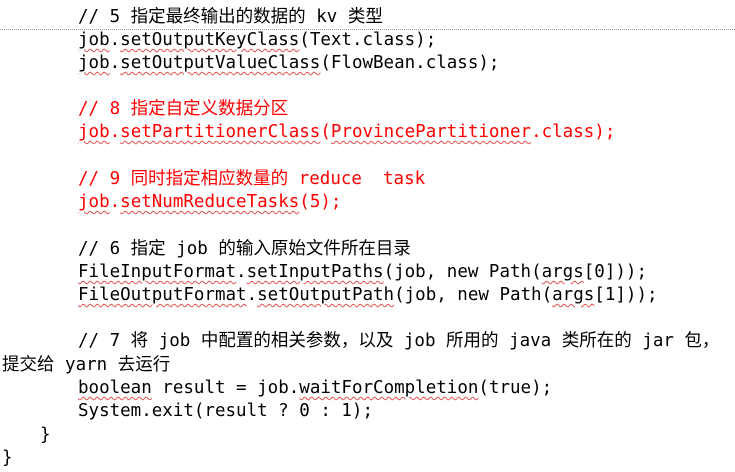  I want to click on code-token-mid: result = job., so click(225, 388).